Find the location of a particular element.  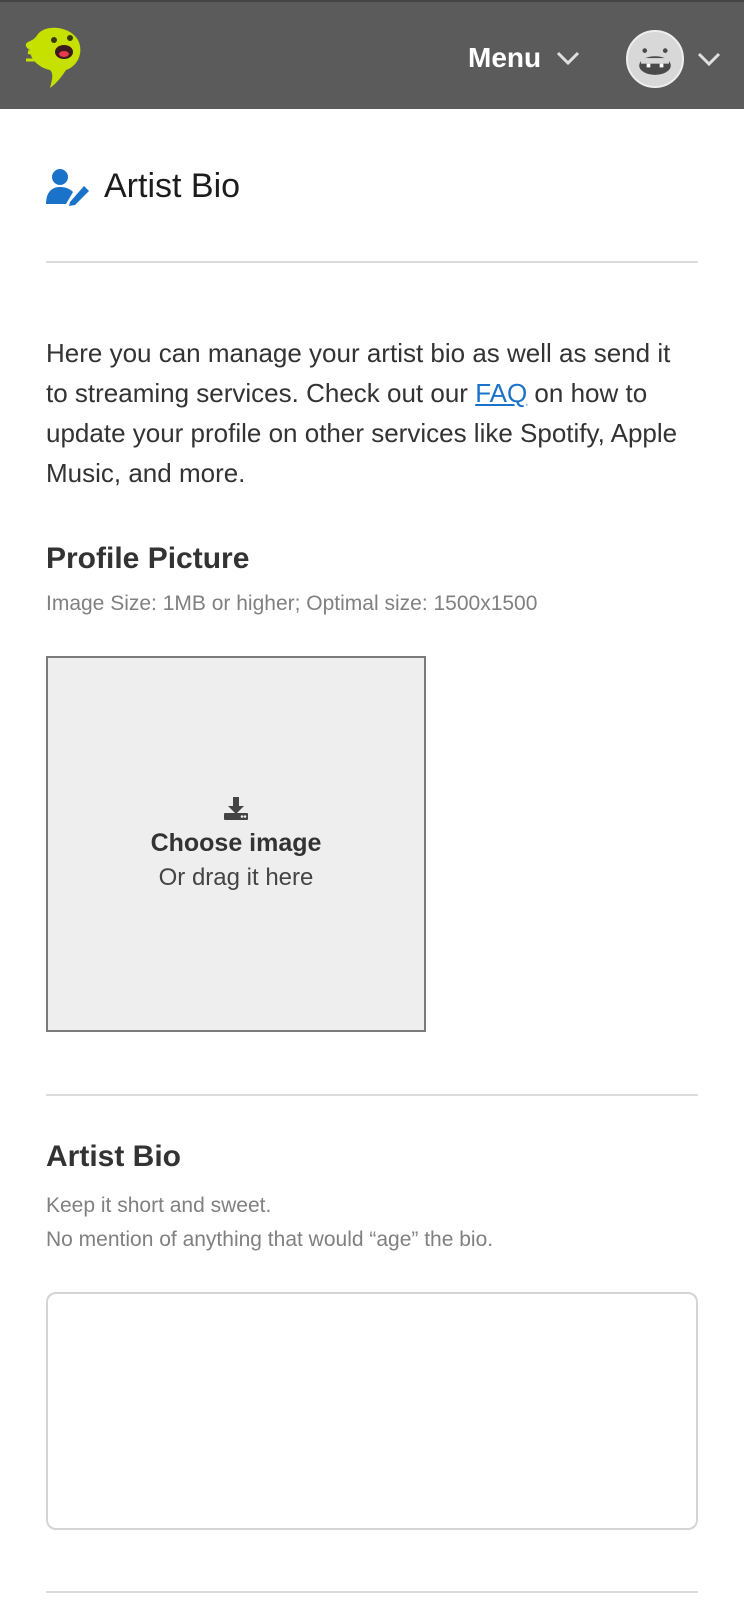

artist-bio-heading: Artist Bio is located at coordinates (113, 1156).